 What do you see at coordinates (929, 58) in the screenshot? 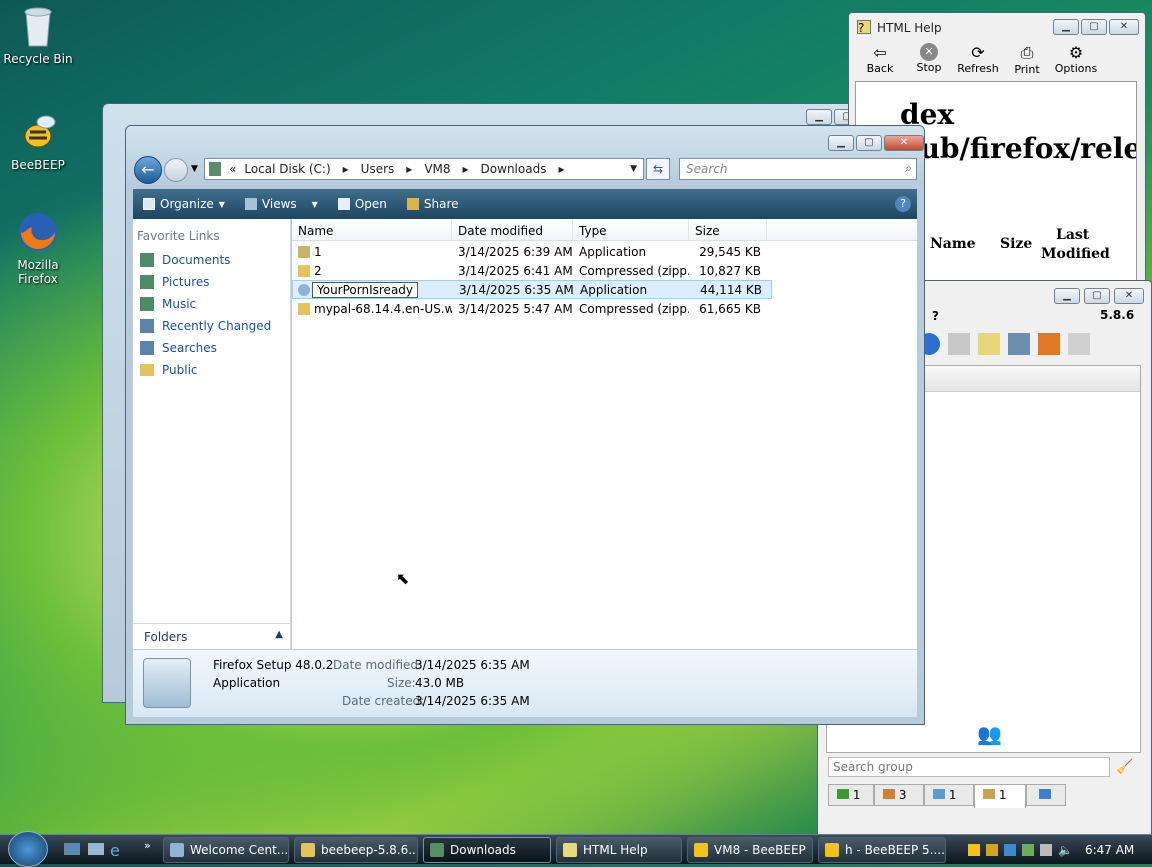
I see `stop-button: ✕ Stop` at bounding box center [929, 58].